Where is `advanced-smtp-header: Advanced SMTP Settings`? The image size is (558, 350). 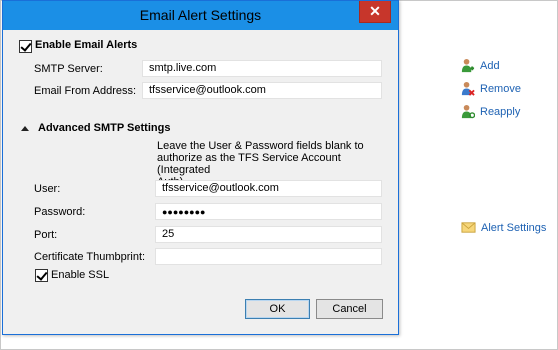
advanced-smtp-header: Advanced SMTP Settings is located at coordinates (104, 128).